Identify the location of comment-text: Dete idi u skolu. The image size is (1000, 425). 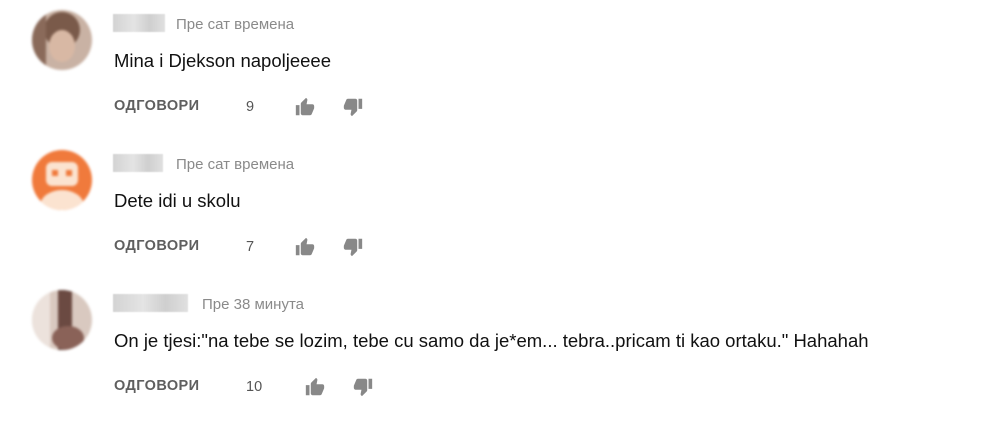
(177, 200).